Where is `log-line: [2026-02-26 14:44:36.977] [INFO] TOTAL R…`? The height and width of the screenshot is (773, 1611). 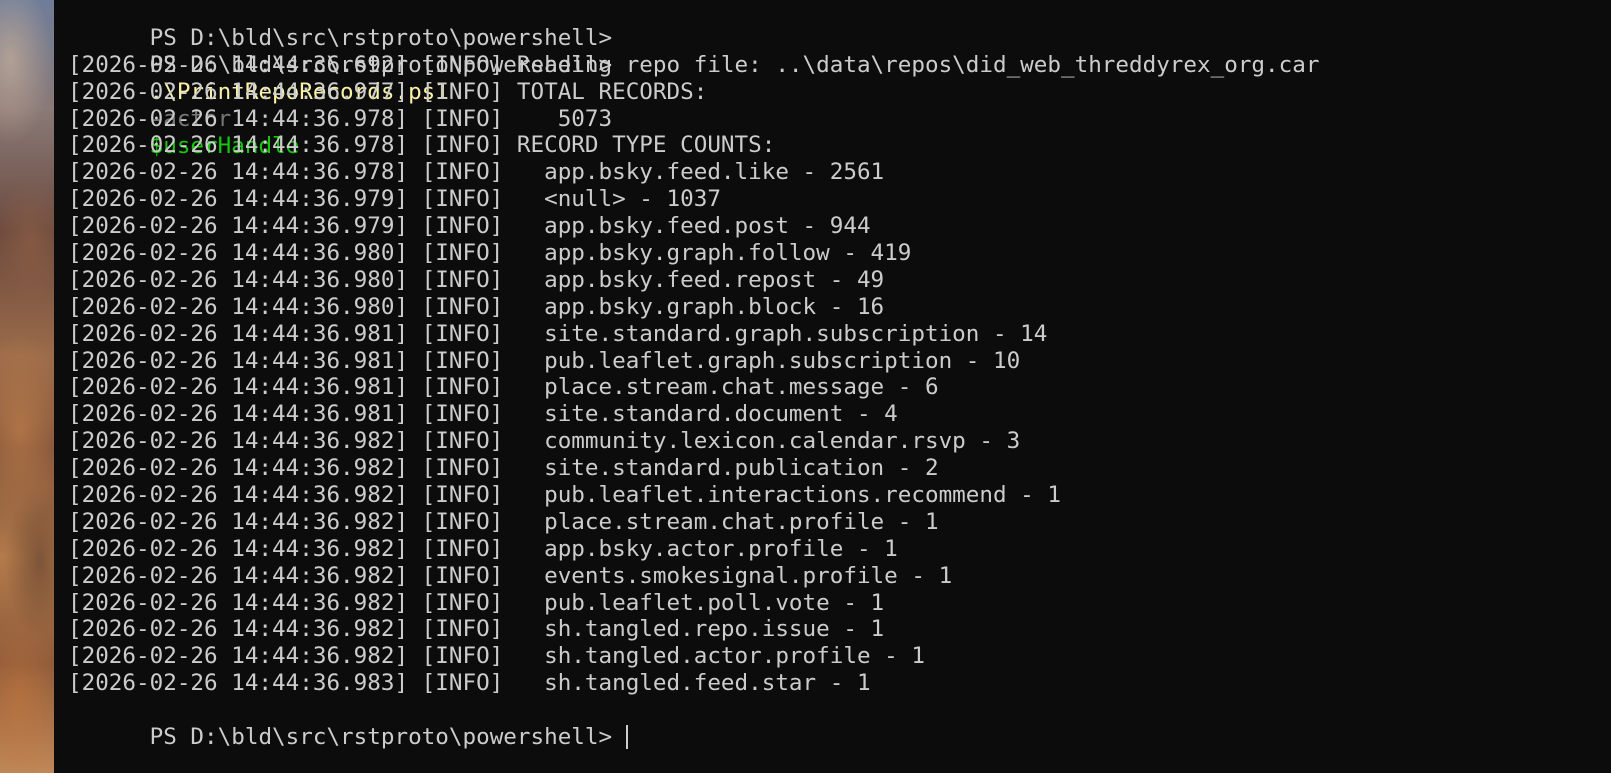
log-line: [2026-02-26 14:44:36.977] [INFO] TOTAL R… is located at coordinates (388, 91).